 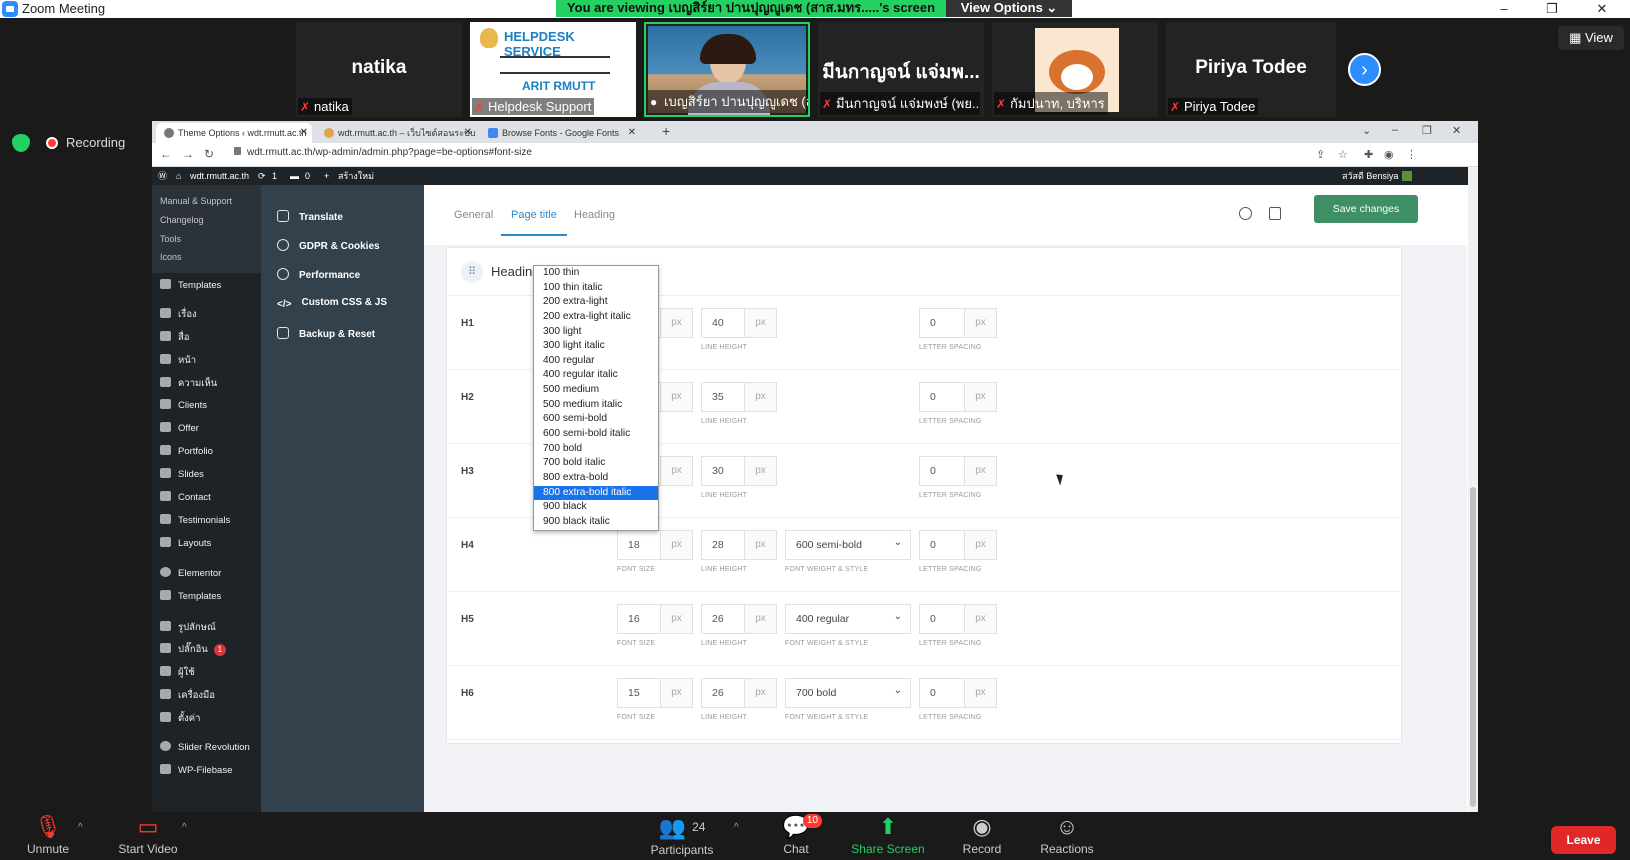 What do you see at coordinates (848, 619) in the screenshot?
I see `font-weight-select: 400 regular ⌄` at bounding box center [848, 619].